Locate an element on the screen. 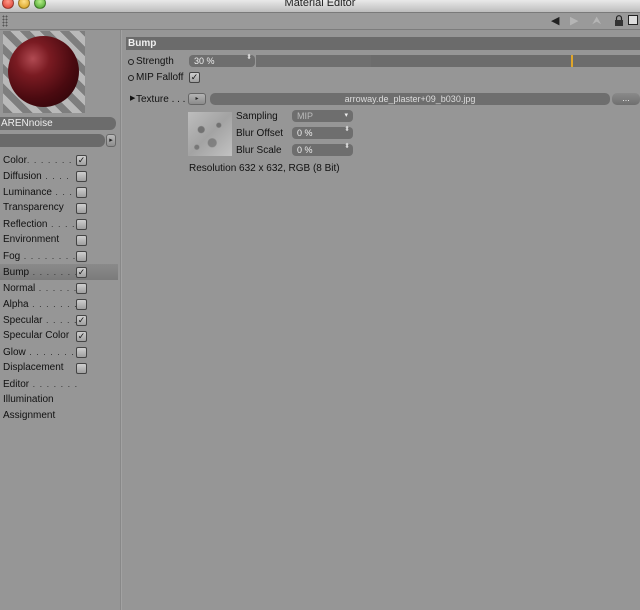  channel-label: Glow is located at coordinates (14, 352).